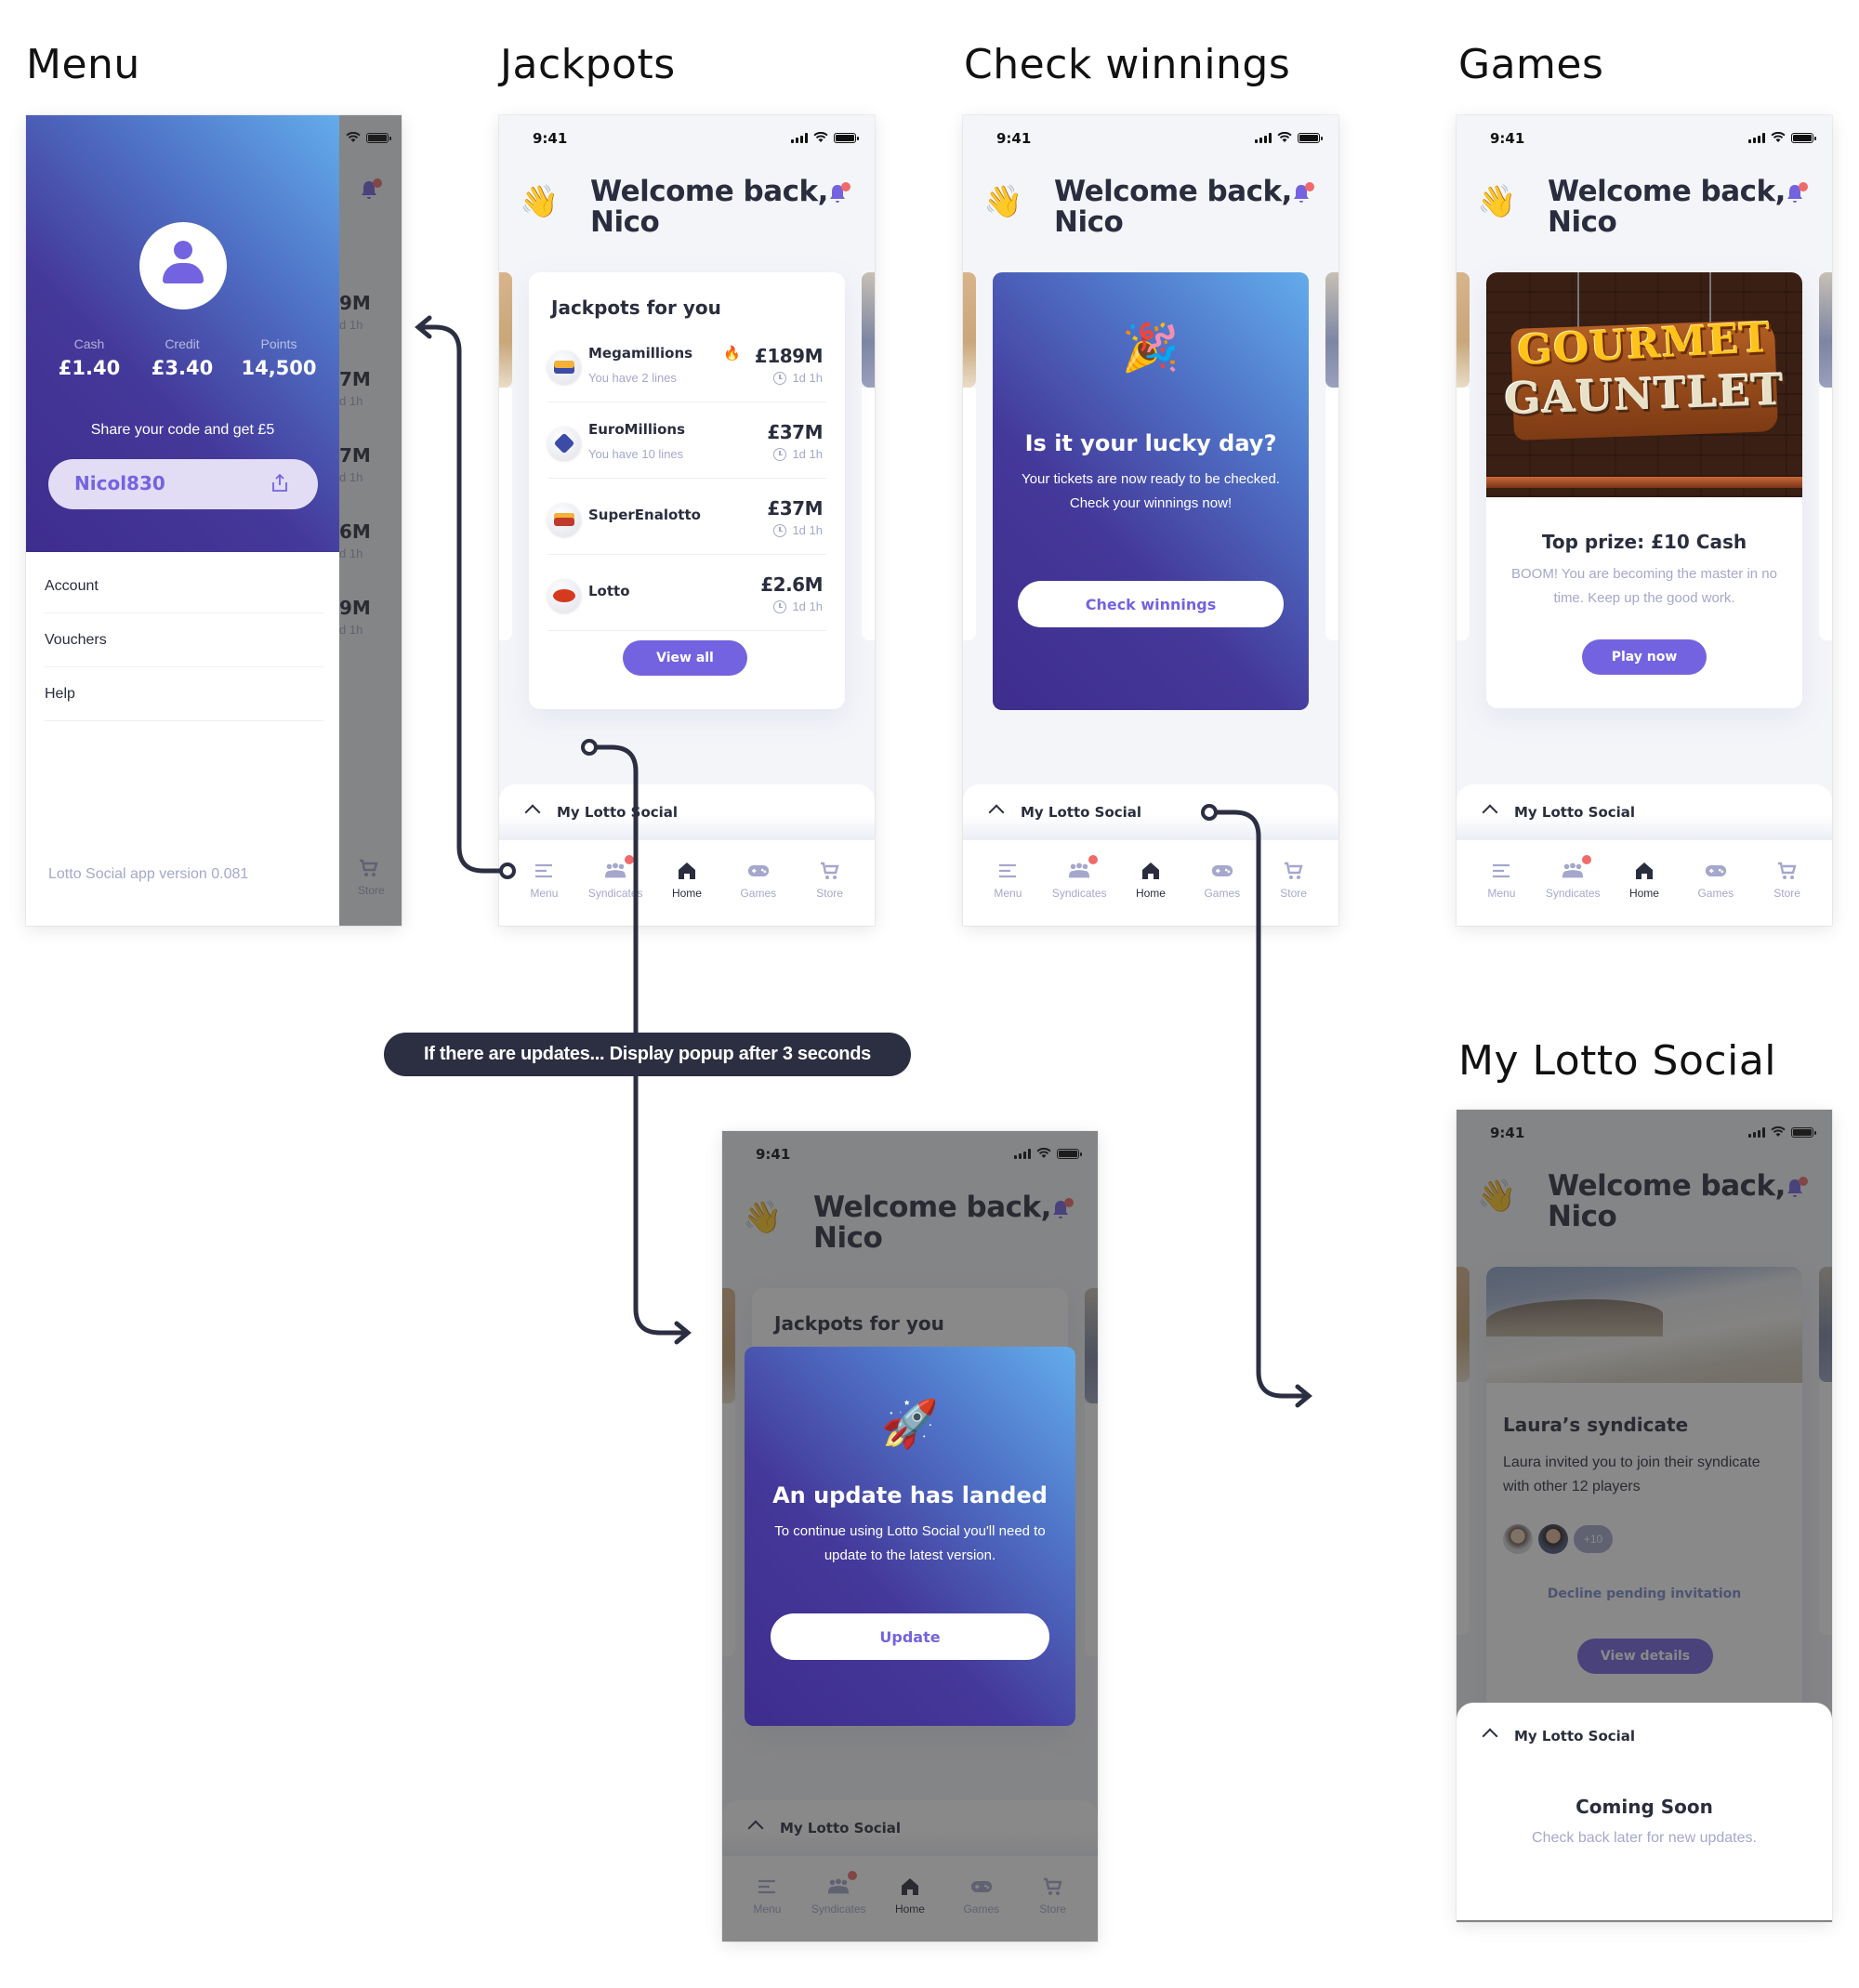 The height and width of the screenshot is (1988, 1859). I want to click on update-button: Update, so click(910, 1636).